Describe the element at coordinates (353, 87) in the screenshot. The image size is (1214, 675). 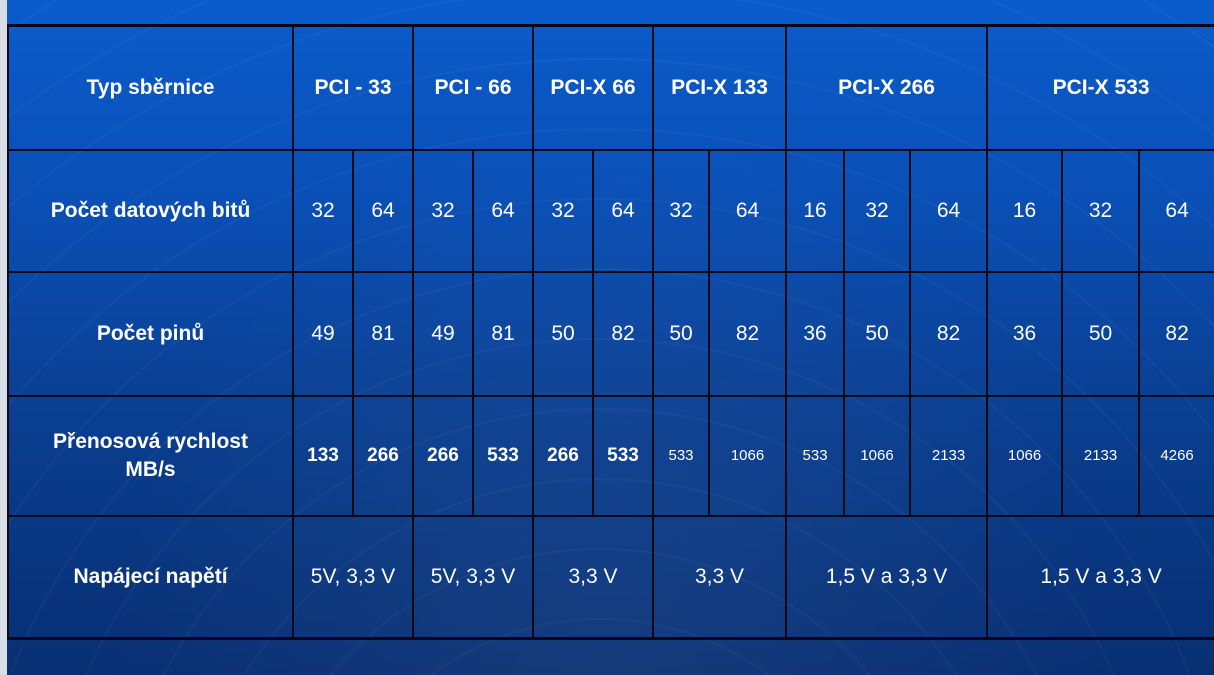
I see `bus-header-pci-33: PCI - 33` at that location.